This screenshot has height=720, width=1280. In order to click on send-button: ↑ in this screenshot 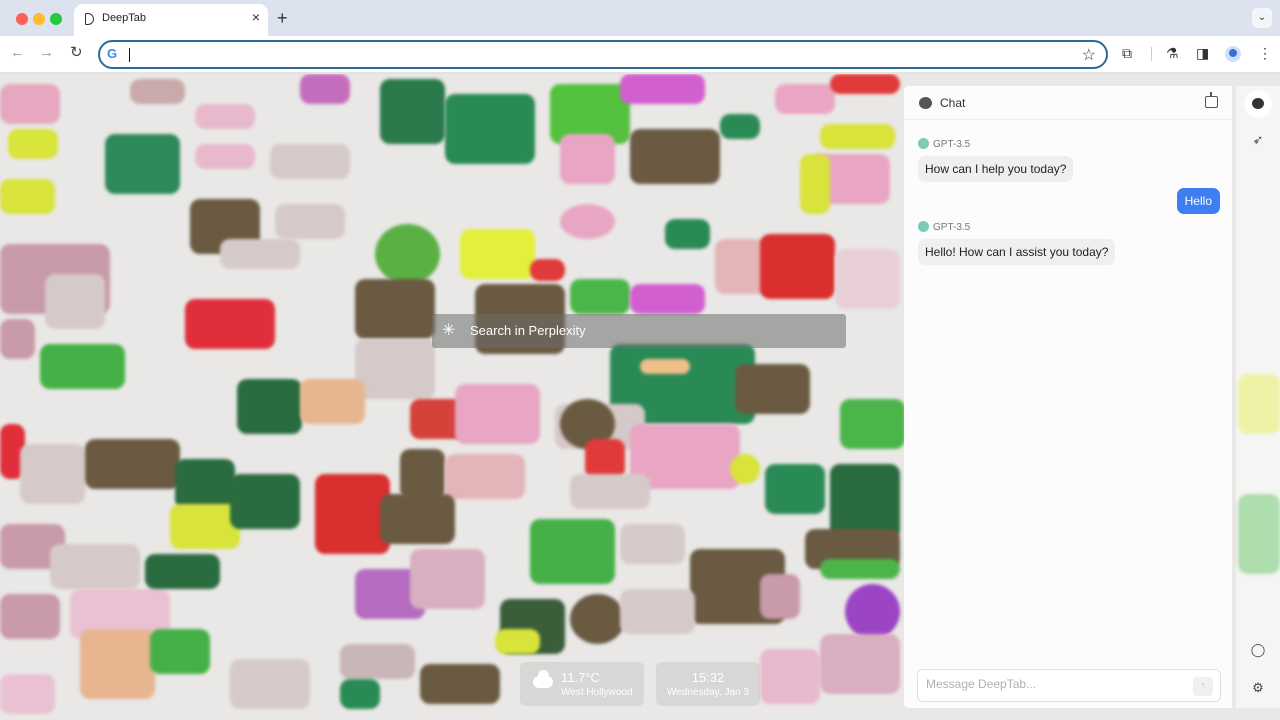, I will do `click(1203, 686)`.